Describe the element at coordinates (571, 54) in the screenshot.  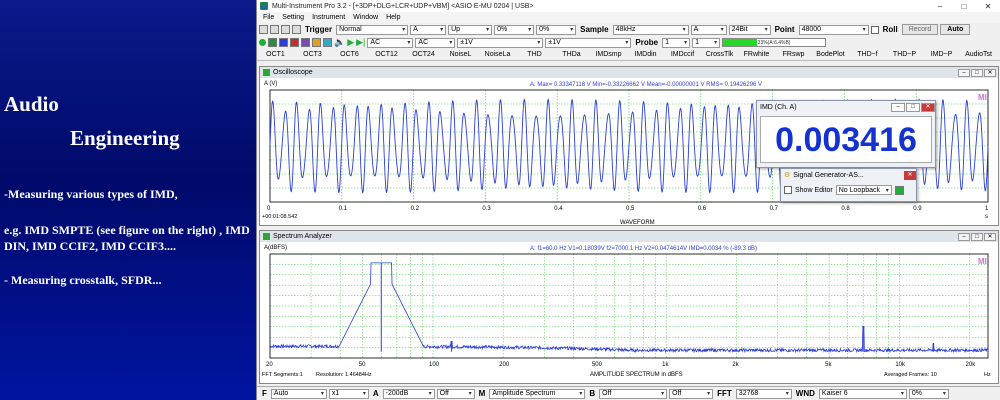
I see `tab-thda: THDa` at that location.